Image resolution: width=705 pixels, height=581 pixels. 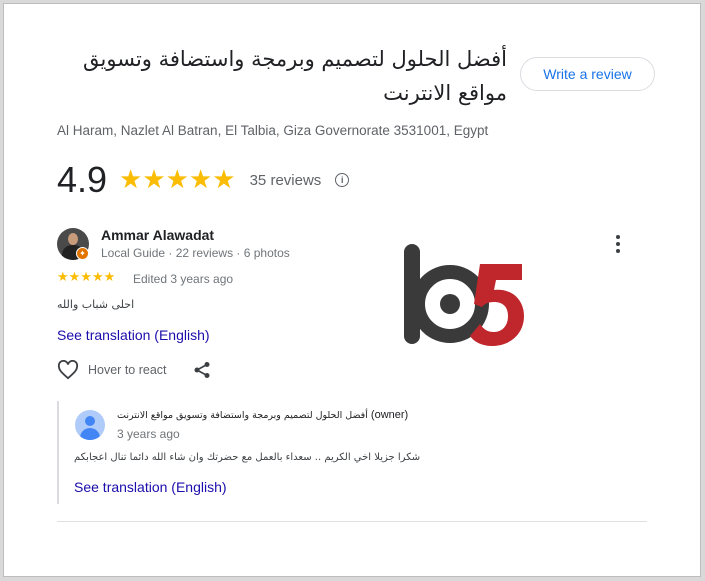 I want to click on react-label: Hover to react, so click(x=127, y=370).